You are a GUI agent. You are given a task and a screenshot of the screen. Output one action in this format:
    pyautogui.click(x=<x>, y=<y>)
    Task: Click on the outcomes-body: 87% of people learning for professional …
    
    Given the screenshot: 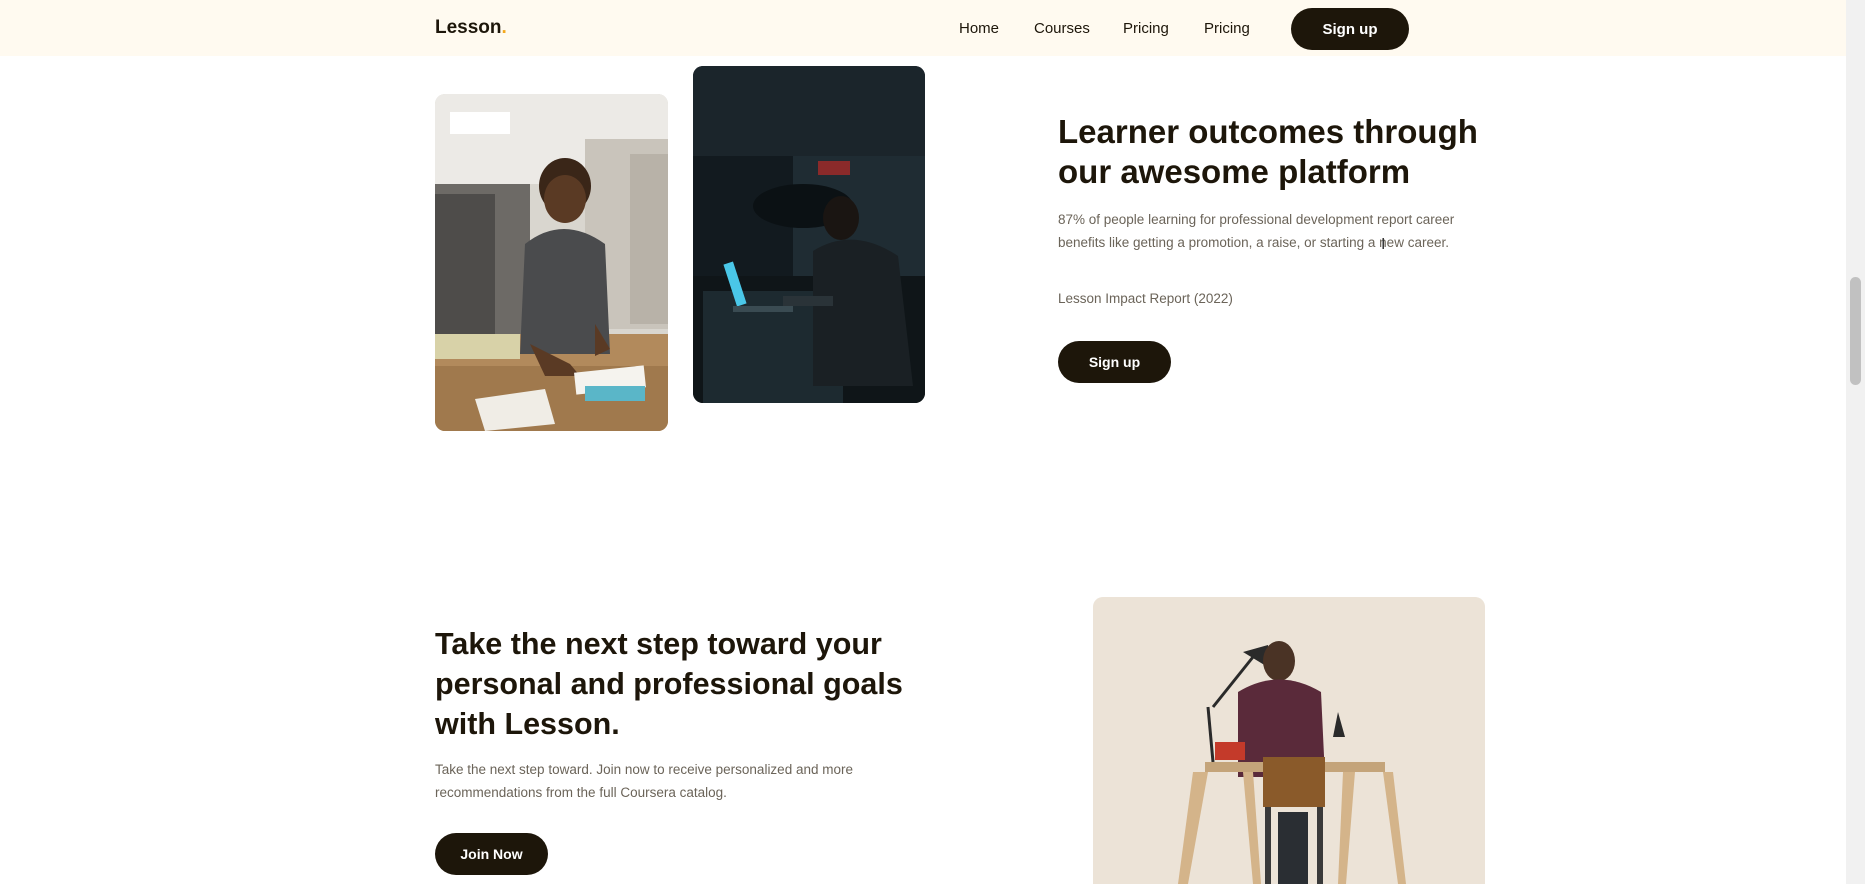 What is the action you would take?
    pyautogui.click(x=1256, y=231)
    